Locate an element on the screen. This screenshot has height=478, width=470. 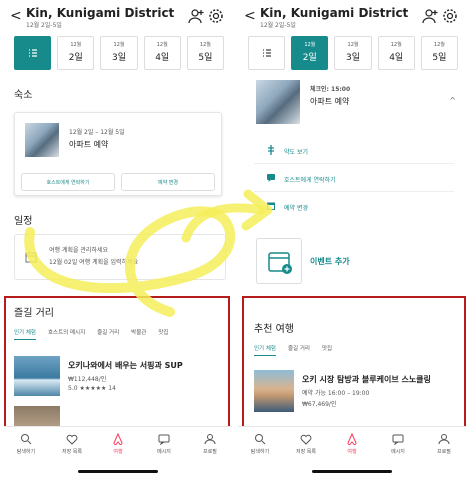
experience-time: 예약 가능 16:00 – 19:00 is located at coordinates (336, 393).